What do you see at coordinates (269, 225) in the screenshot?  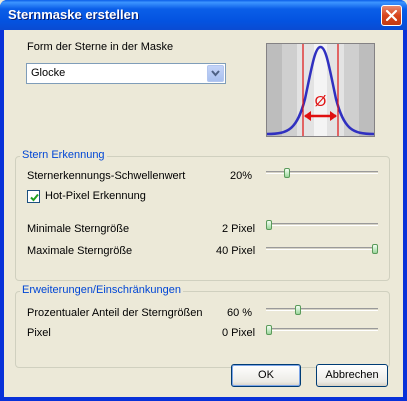 I see `min-size-slider-thumb` at bounding box center [269, 225].